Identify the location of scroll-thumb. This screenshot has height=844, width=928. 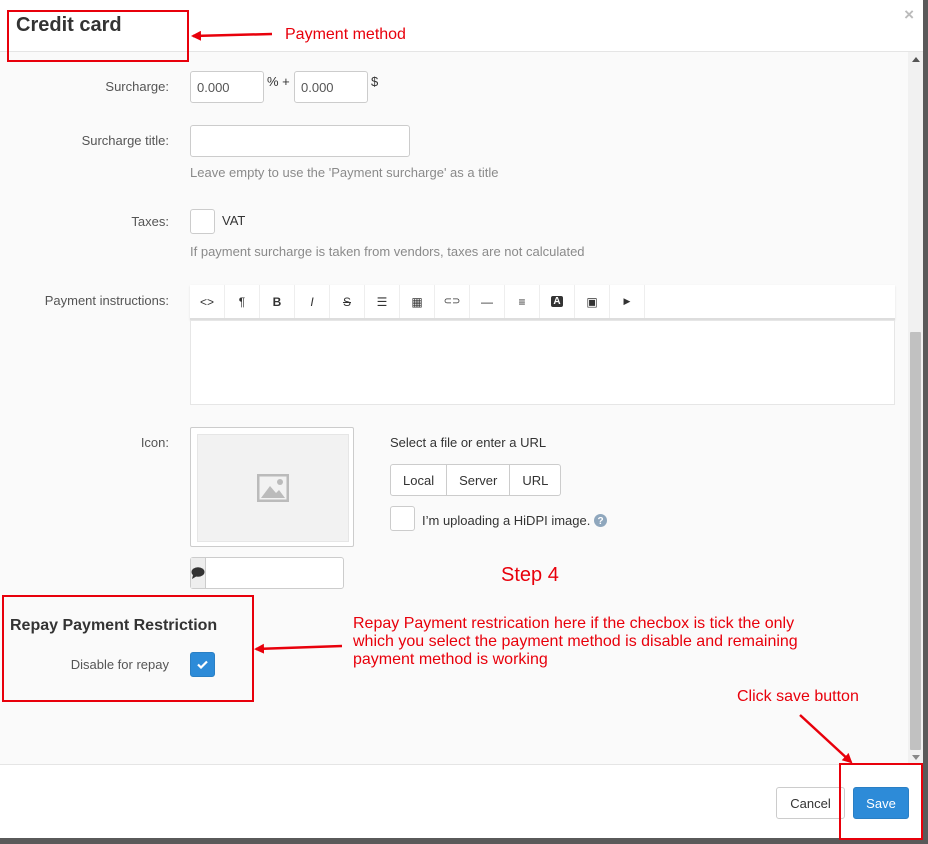
(915, 541).